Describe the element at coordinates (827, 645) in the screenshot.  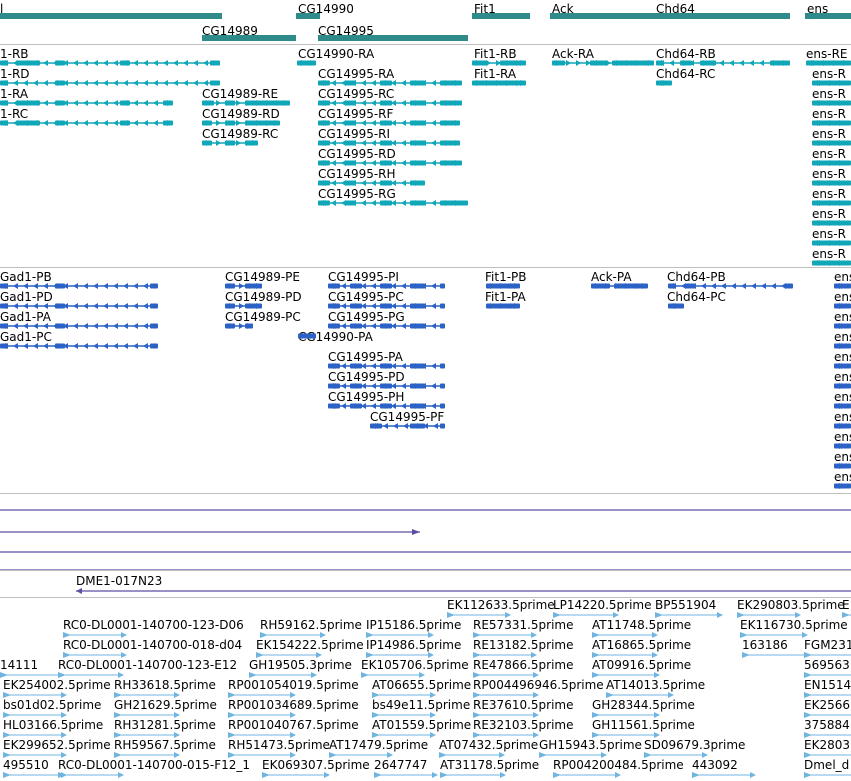
I see `est-label: FGM231` at that location.